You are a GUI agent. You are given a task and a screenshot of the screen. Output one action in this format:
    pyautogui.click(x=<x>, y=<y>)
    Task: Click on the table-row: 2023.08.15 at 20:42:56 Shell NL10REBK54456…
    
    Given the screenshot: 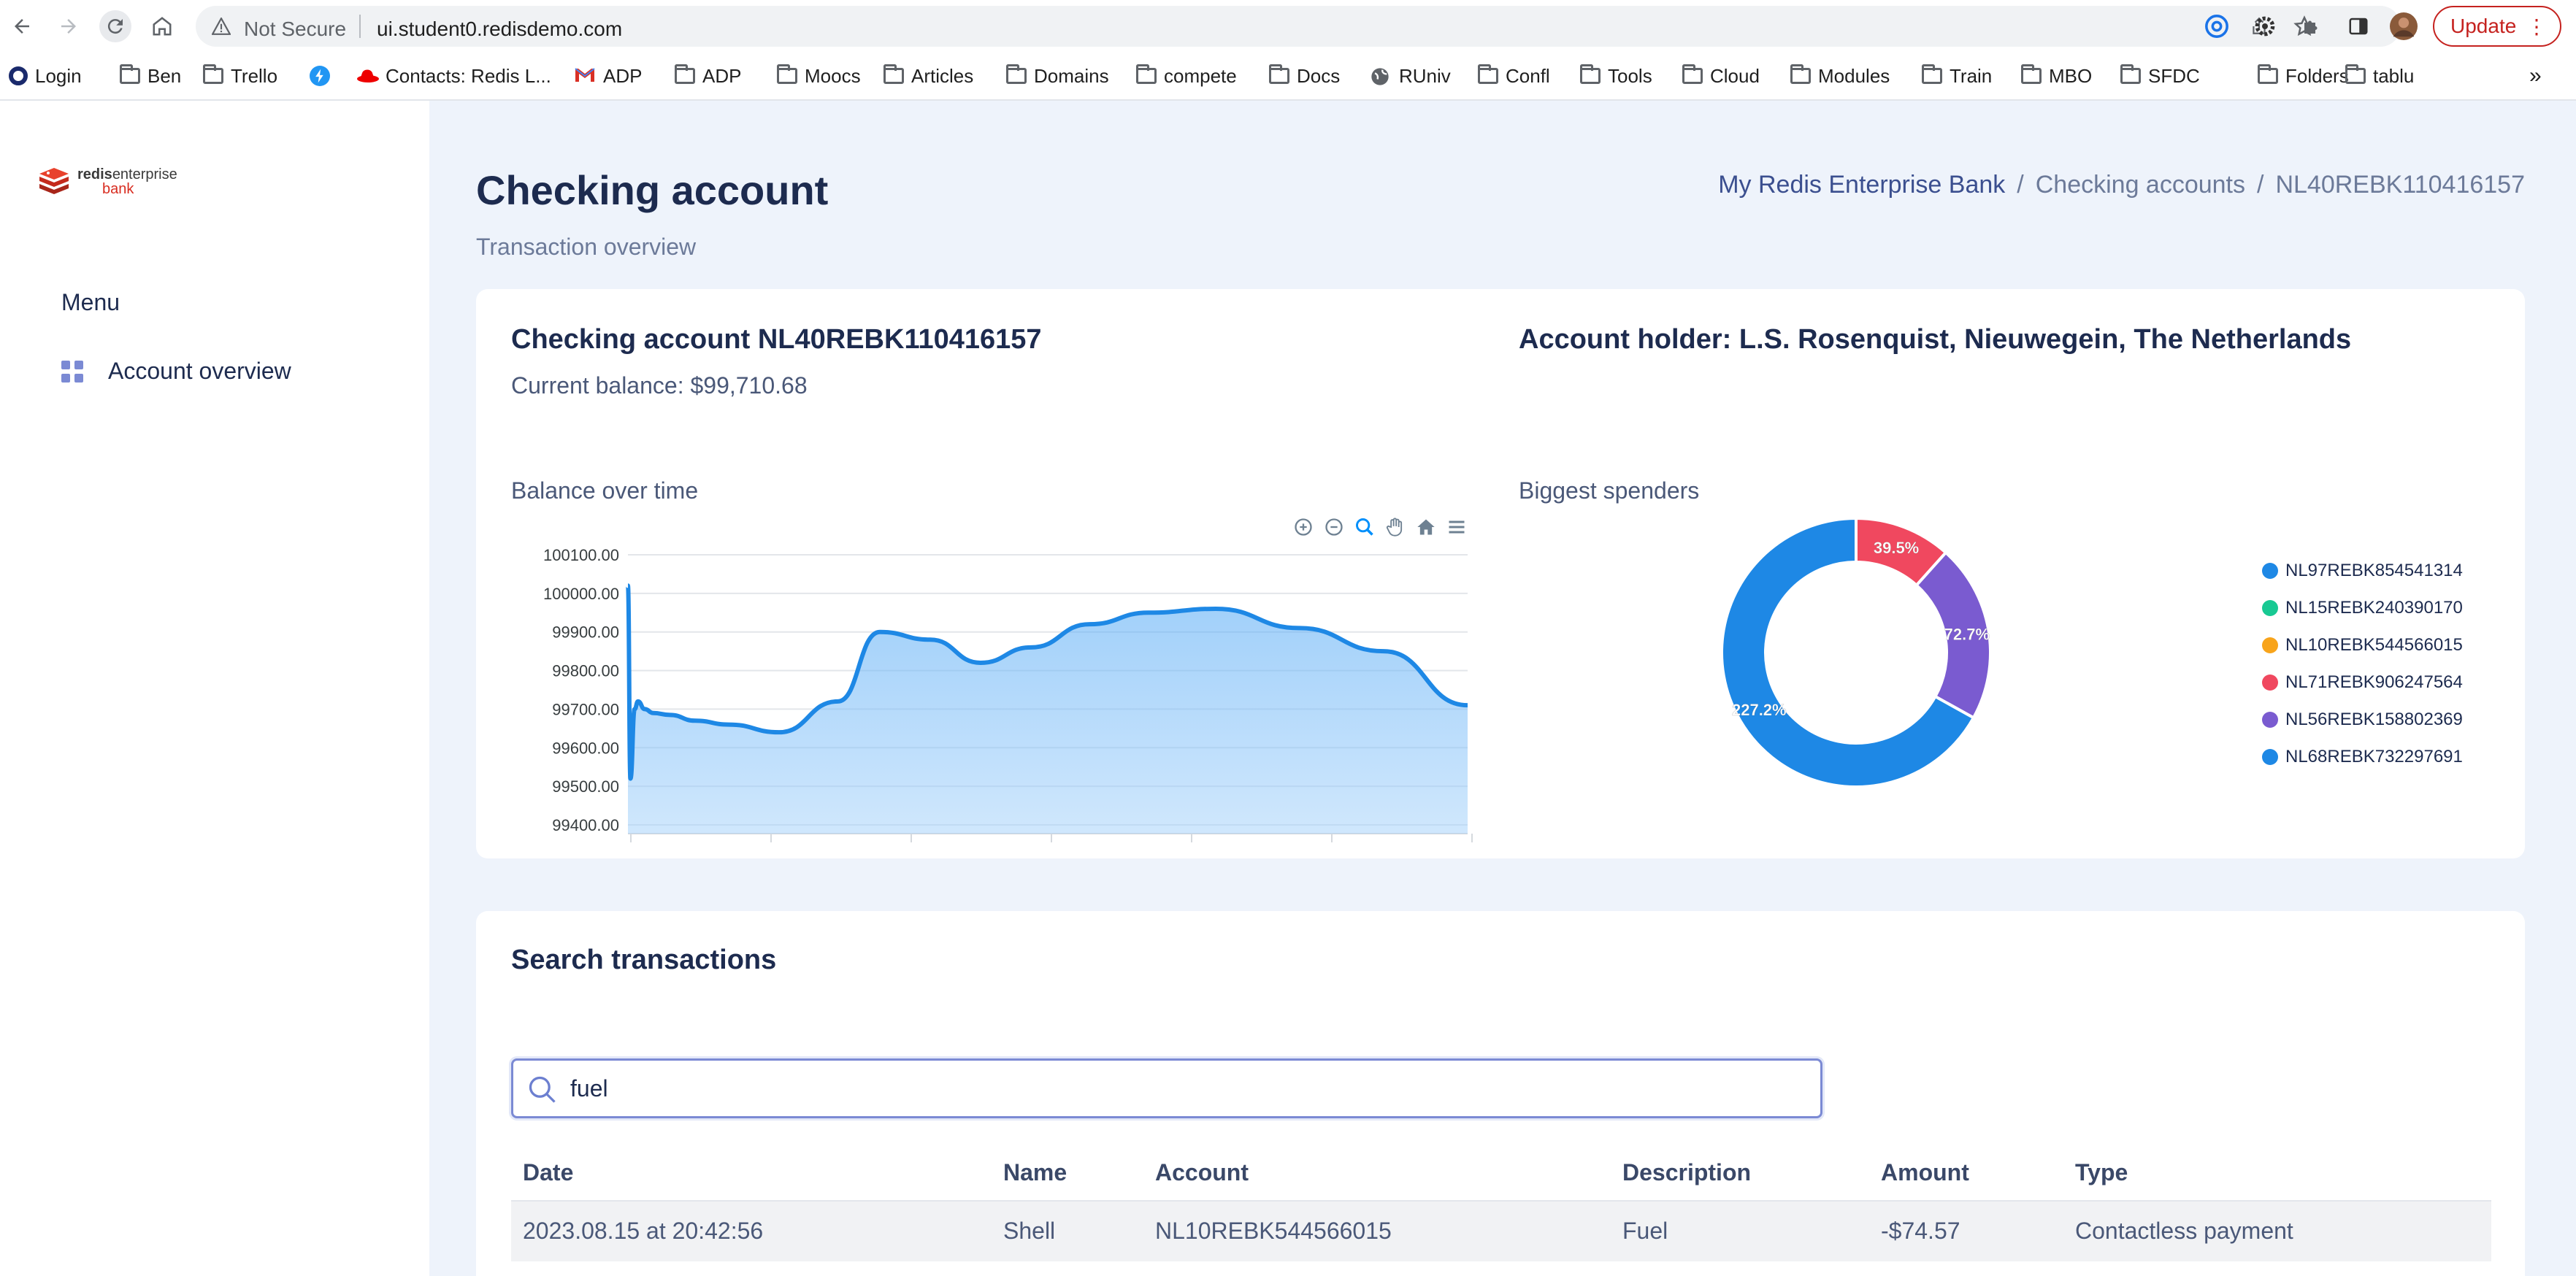 What is the action you would take?
    pyautogui.click(x=1501, y=1231)
    